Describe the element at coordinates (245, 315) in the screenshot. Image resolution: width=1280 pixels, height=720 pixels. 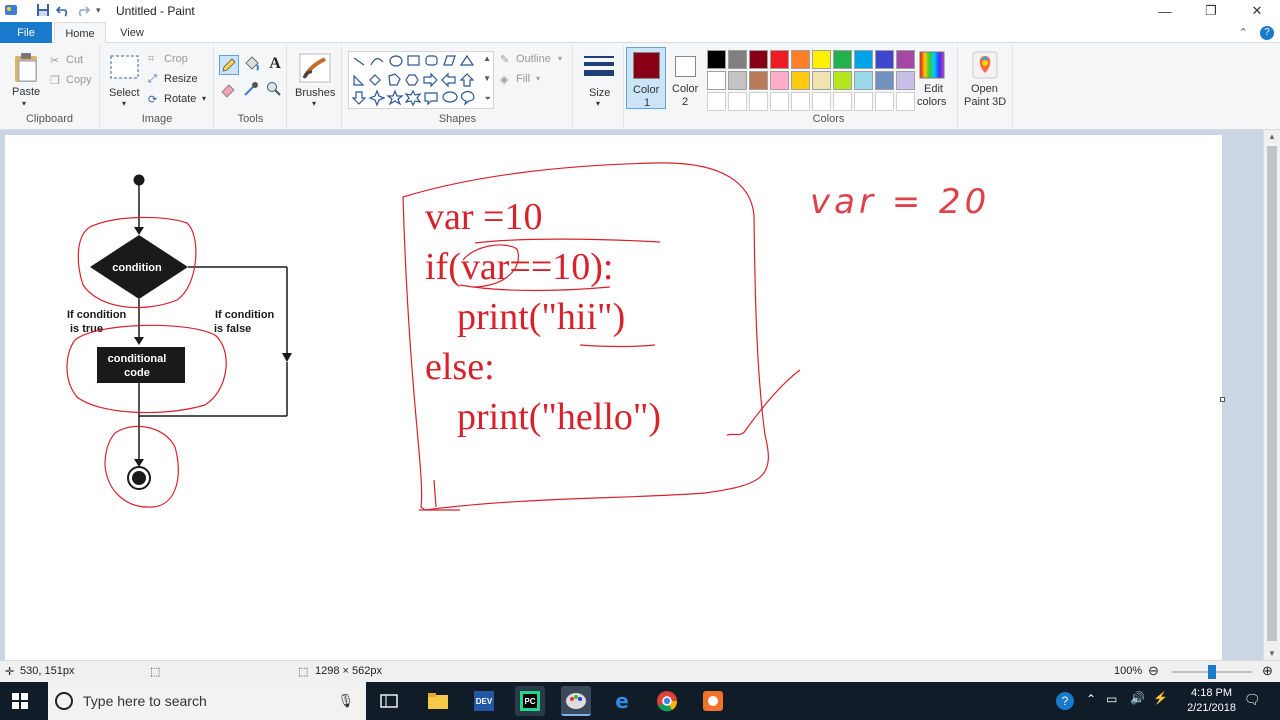
I see `flowchart-false-label-1: If condition` at that location.